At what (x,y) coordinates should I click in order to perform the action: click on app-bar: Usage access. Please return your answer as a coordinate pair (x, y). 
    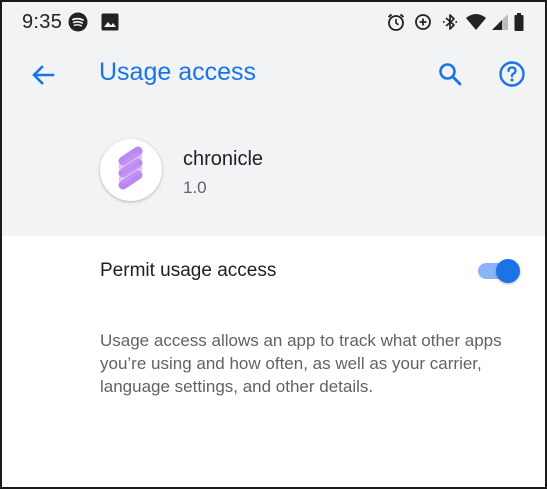
    Looking at the image, I should click on (273, 75).